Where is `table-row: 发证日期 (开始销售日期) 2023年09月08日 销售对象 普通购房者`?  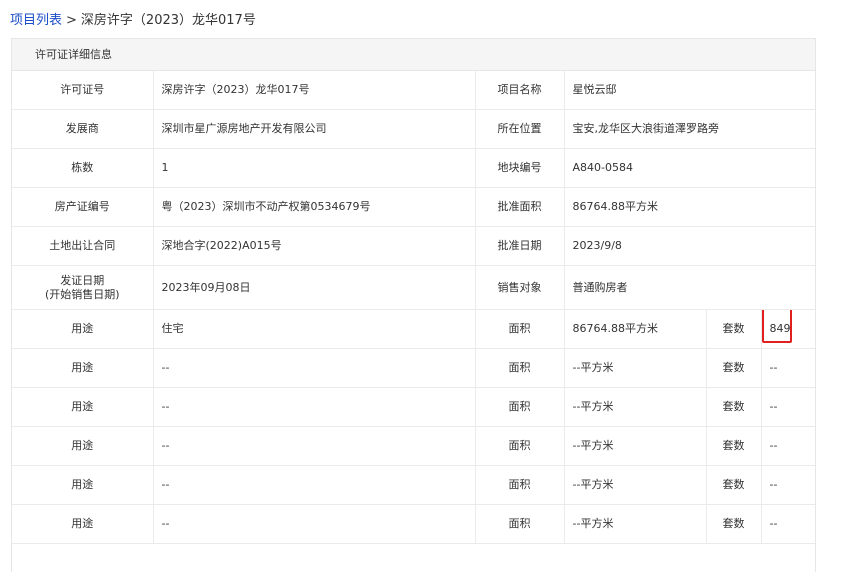 table-row: 发证日期 (开始销售日期) 2023年09月08日 销售对象 普通购房者 is located at coordinates (413, 287).